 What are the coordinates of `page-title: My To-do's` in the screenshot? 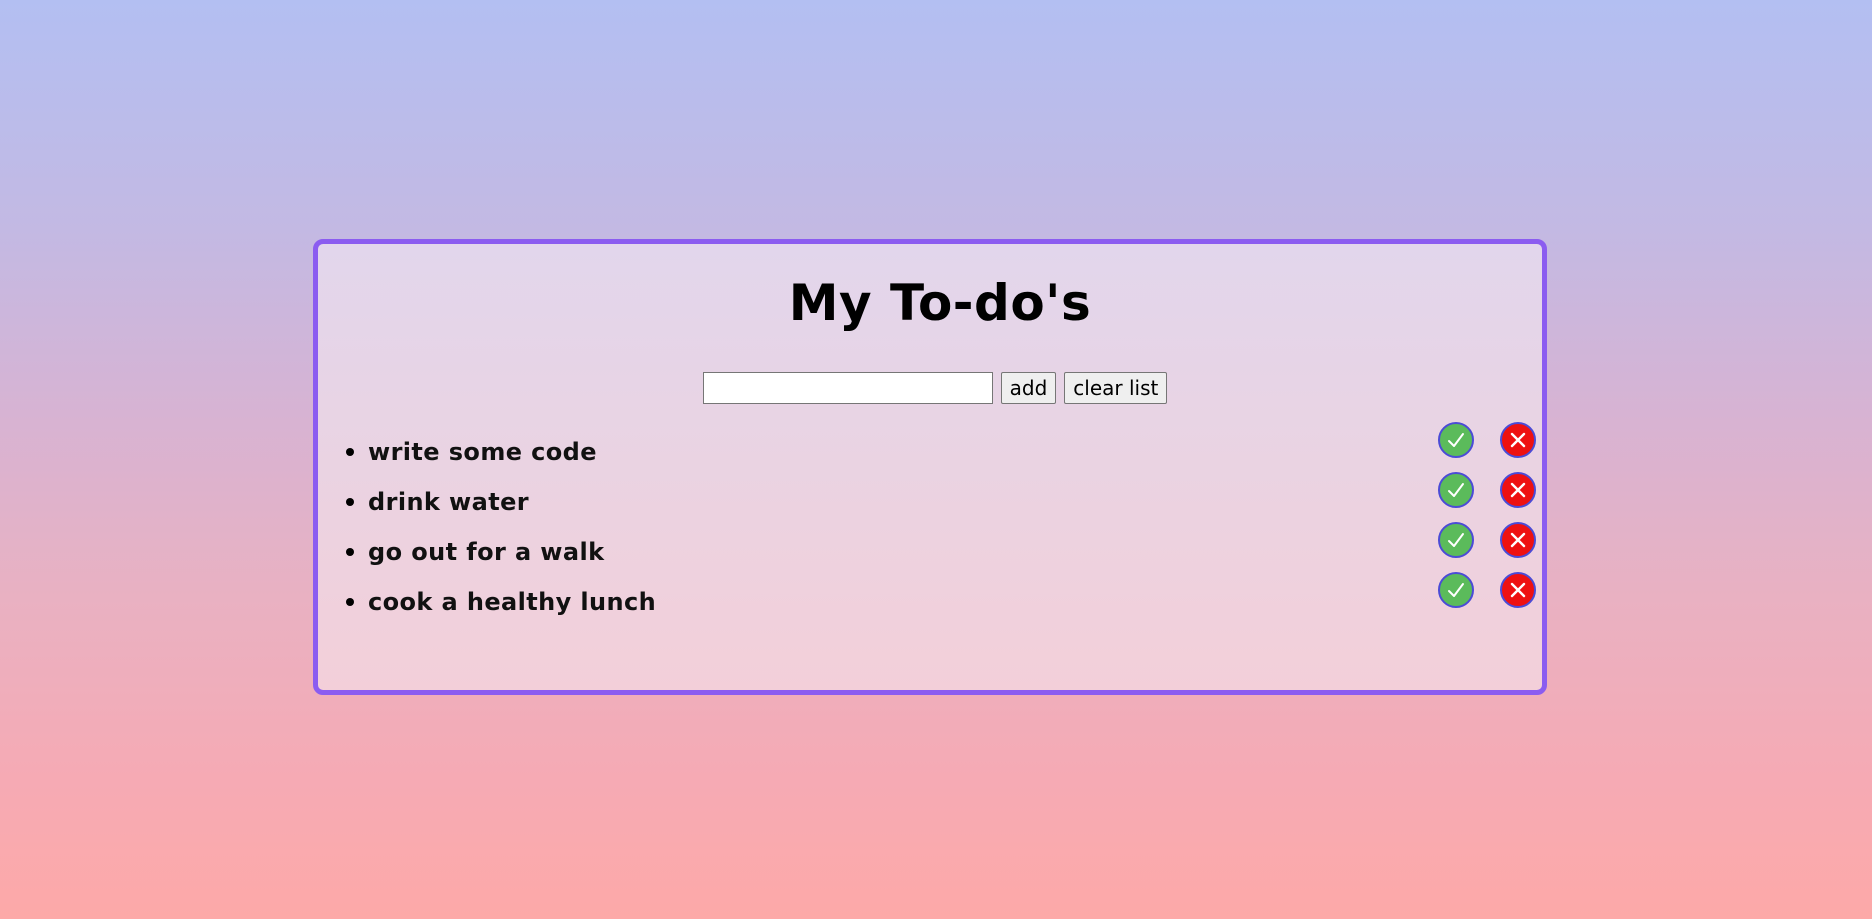 It's located at (940, 303).